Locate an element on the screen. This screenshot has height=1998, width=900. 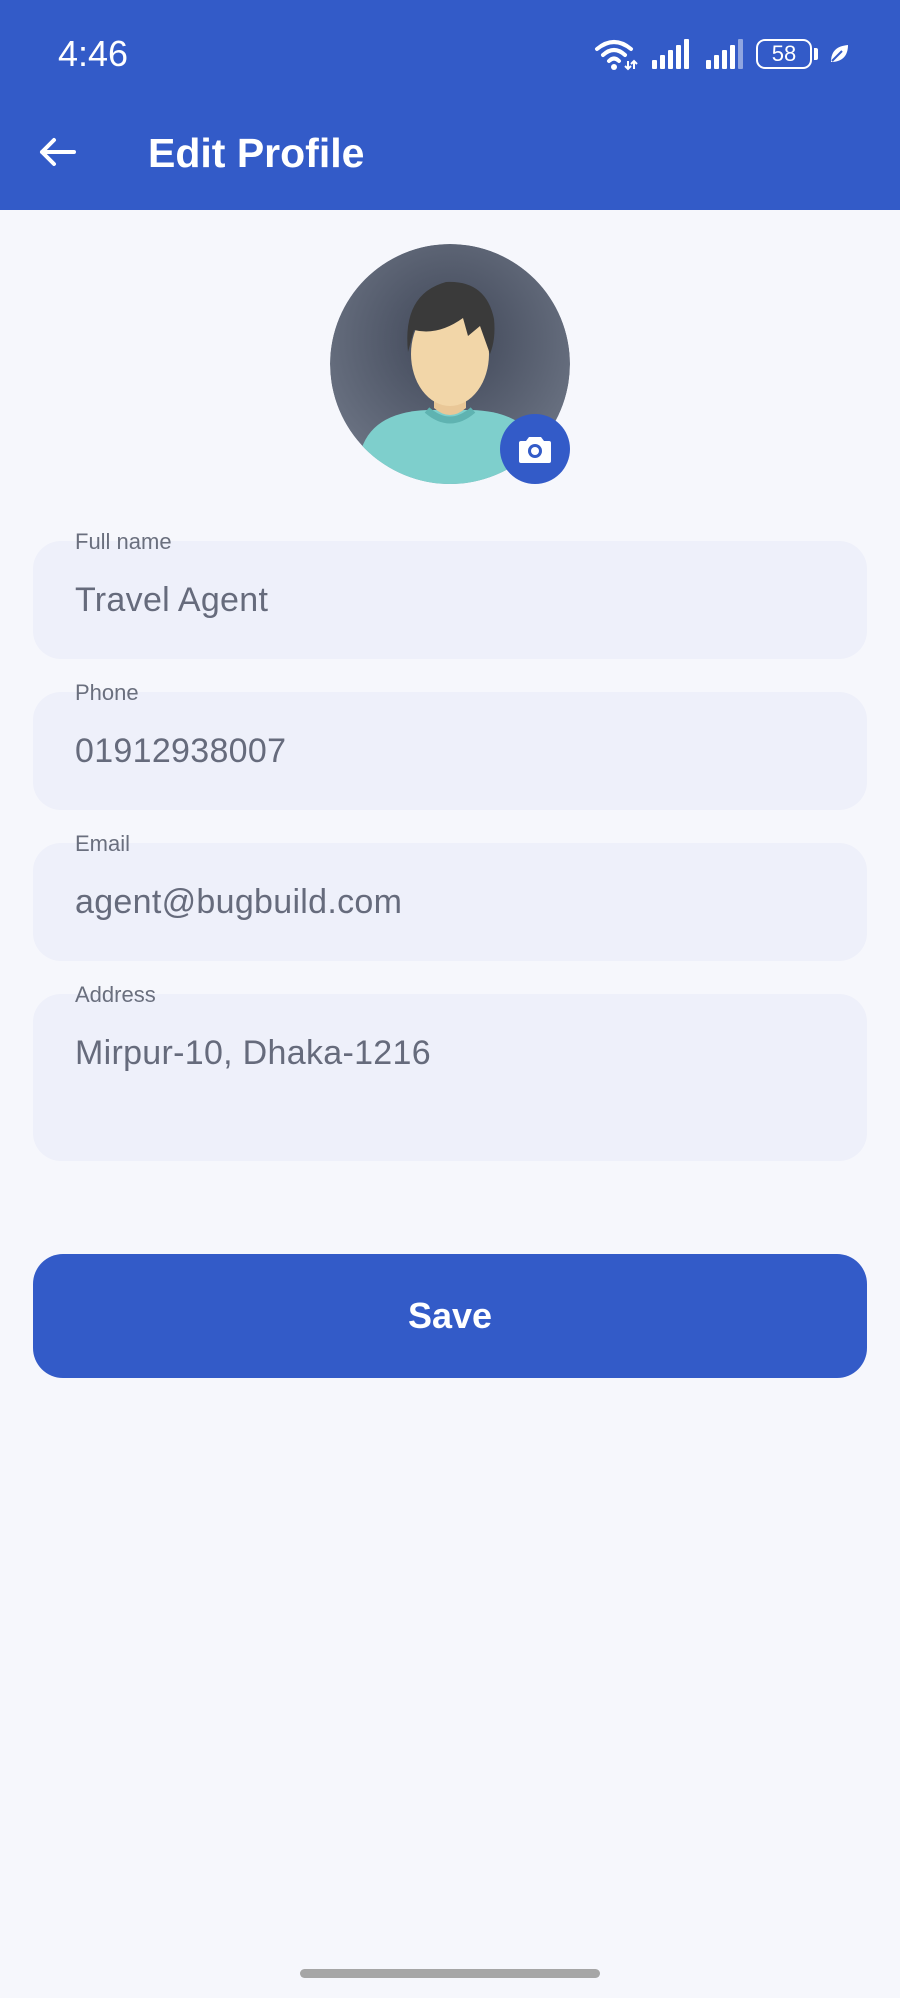
email-field: agent@bugbuild.com is located at coordinates (450, 902).